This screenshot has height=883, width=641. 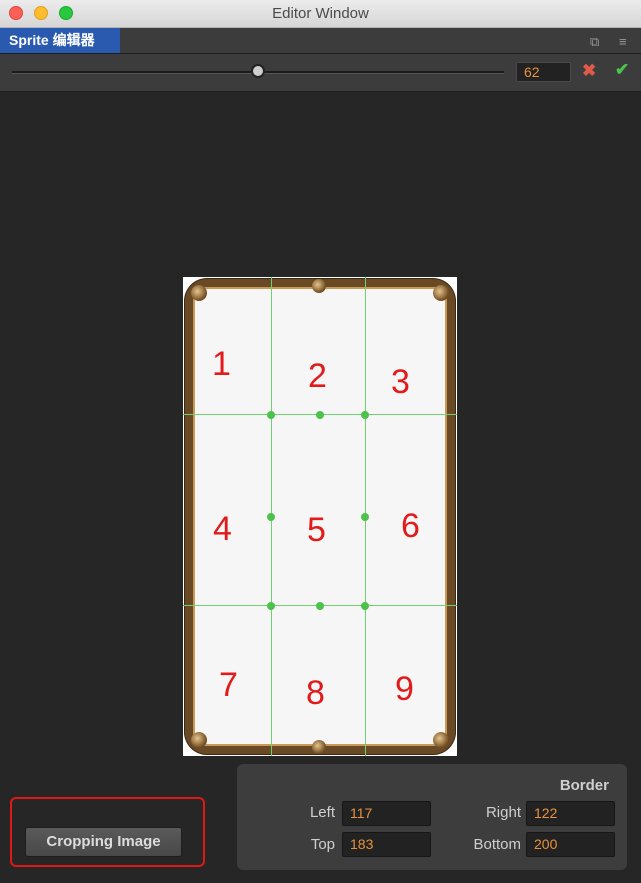 I want to click on cancel-icon: ✖, so click(x=589, y=71).